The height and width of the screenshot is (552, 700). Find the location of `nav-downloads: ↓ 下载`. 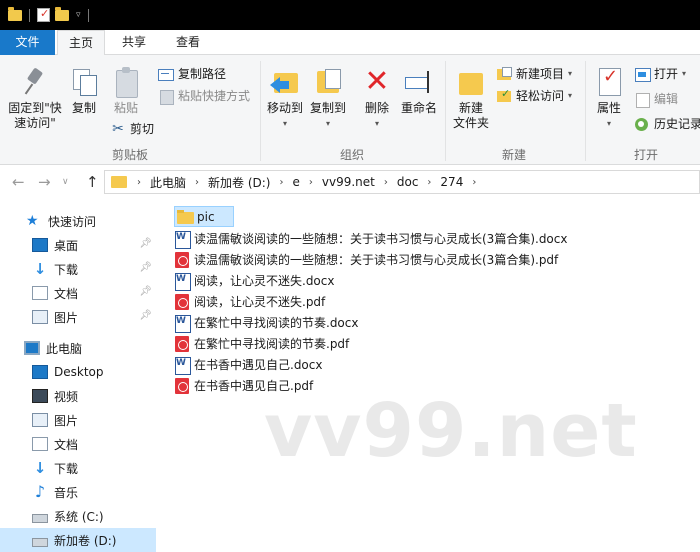

nav-downloads: ↓ 下载 is located at coordinates (78, 468).